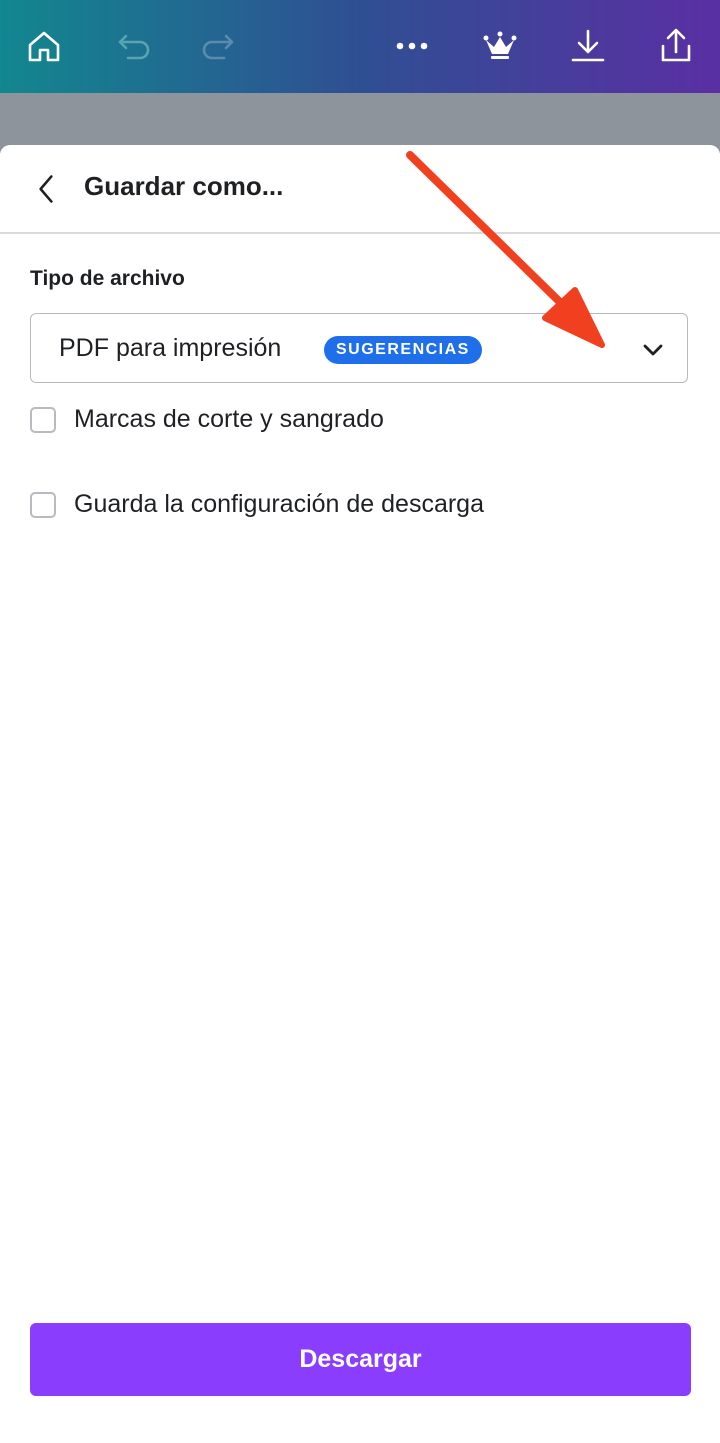  I want to click on chevron-left-icon, so click(46, 189).